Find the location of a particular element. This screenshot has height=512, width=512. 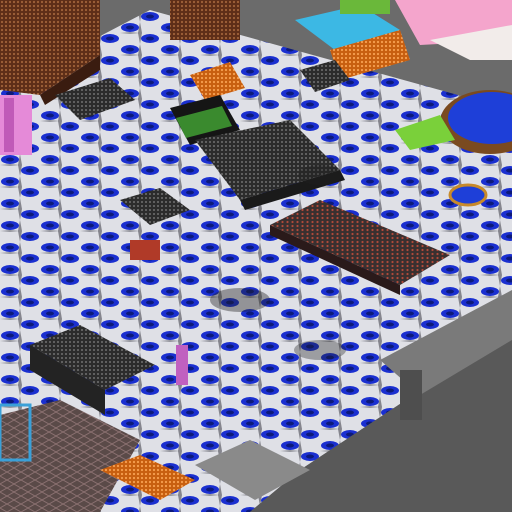

green-plot is located at coordinates (365, 7).